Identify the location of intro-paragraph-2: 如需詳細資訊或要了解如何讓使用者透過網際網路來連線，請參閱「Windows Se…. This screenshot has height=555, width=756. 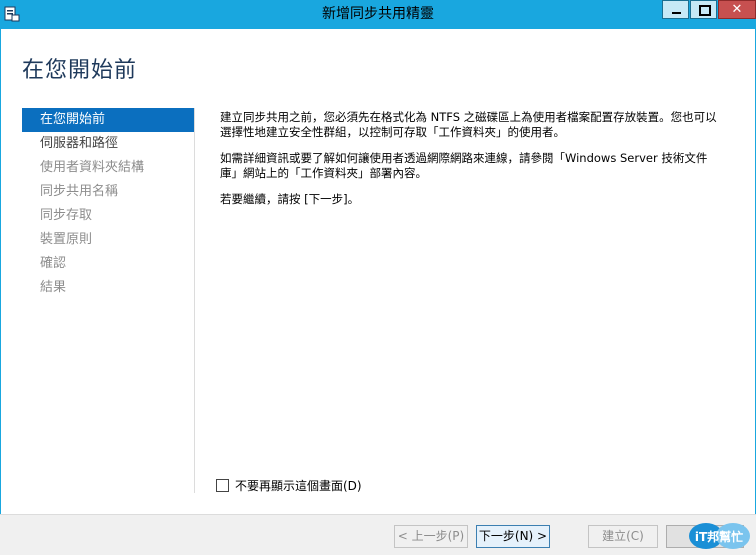
(481, 166).